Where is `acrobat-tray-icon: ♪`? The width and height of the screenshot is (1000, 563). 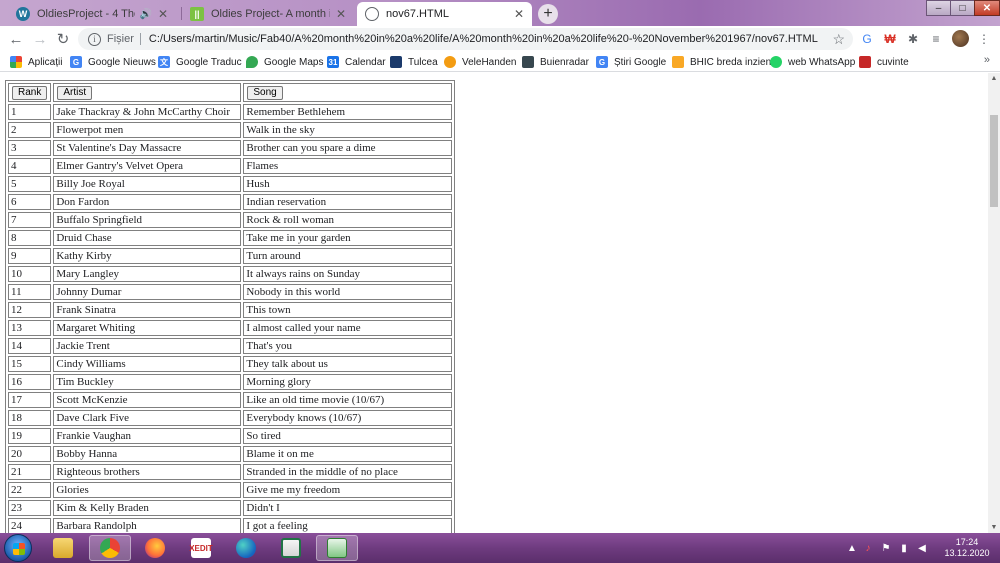 acrobat-tray-icon: ♪ is located at coordinates (868, 548).